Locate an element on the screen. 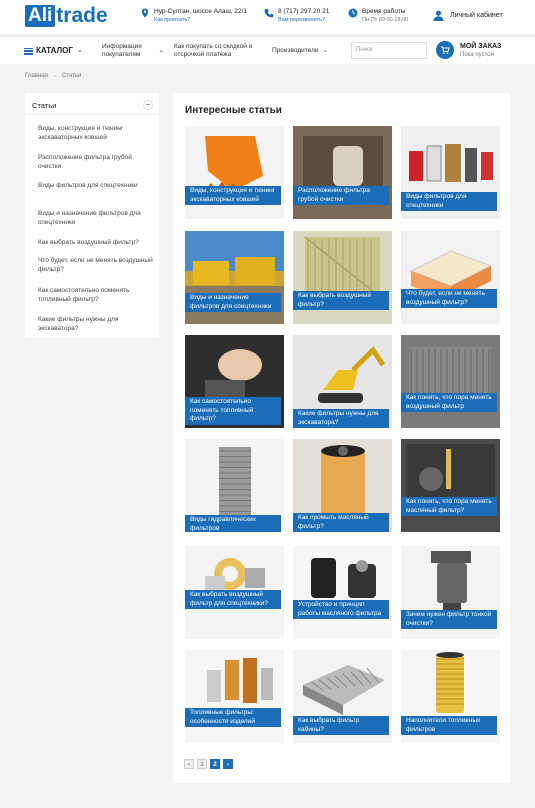 This screenshot has width=535, height=808. logo: Ali trade is located at coordinates (66, 16).